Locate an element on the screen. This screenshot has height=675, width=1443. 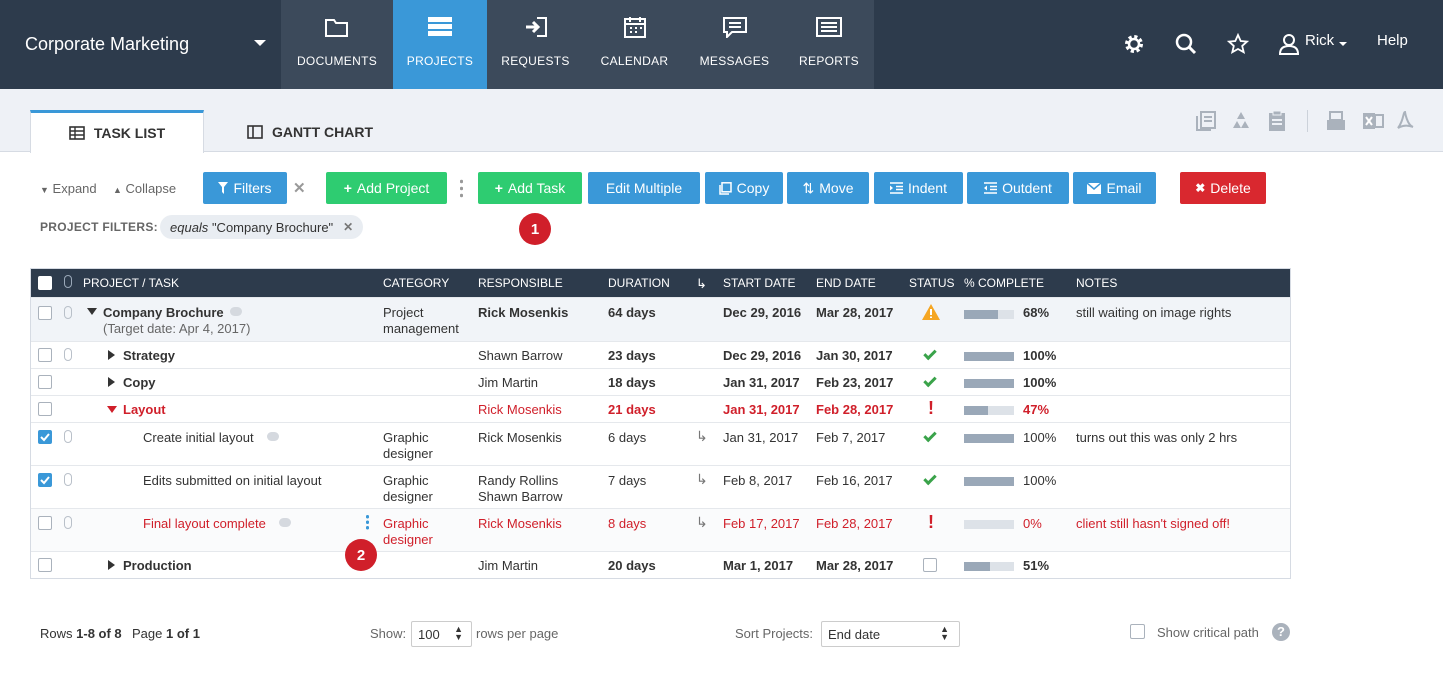
col-header-notes: NOTES is located at coordinates (1096, 283).